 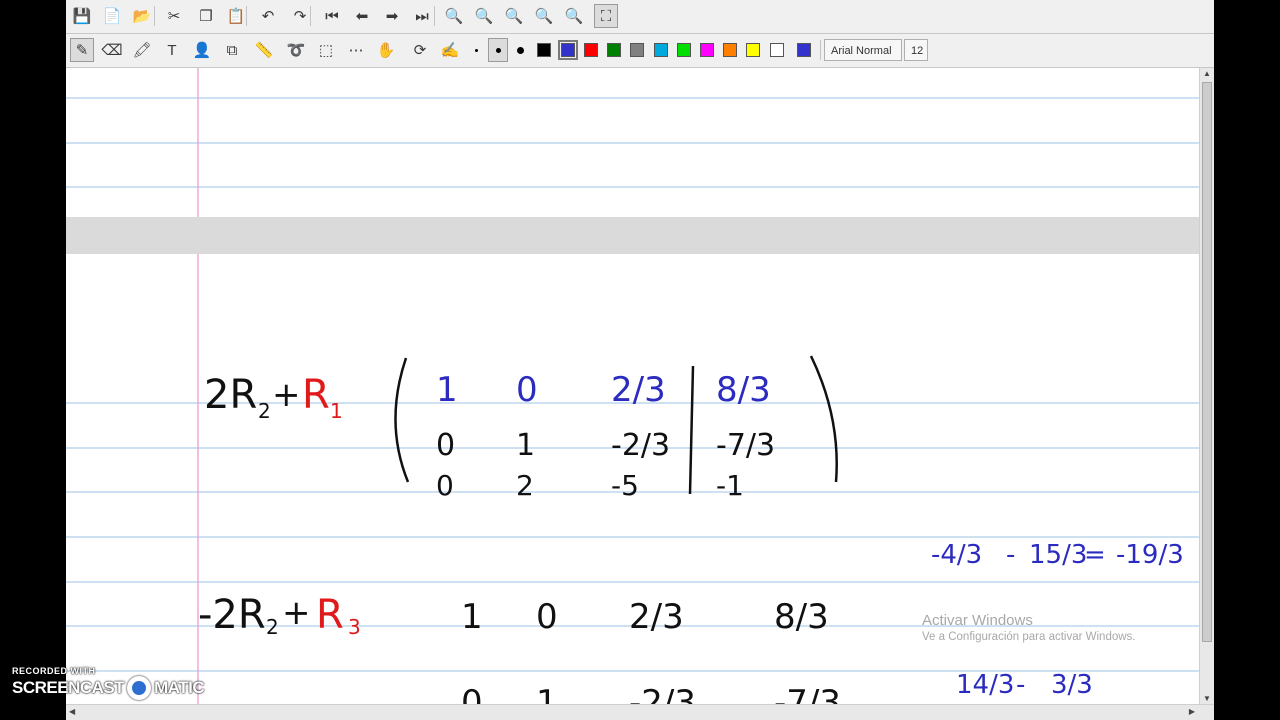 What do you see at coordinates (544, 16) in the screenshot?
I see `zoom-actual-icon: 🔍` at bounding box center [544, 16].